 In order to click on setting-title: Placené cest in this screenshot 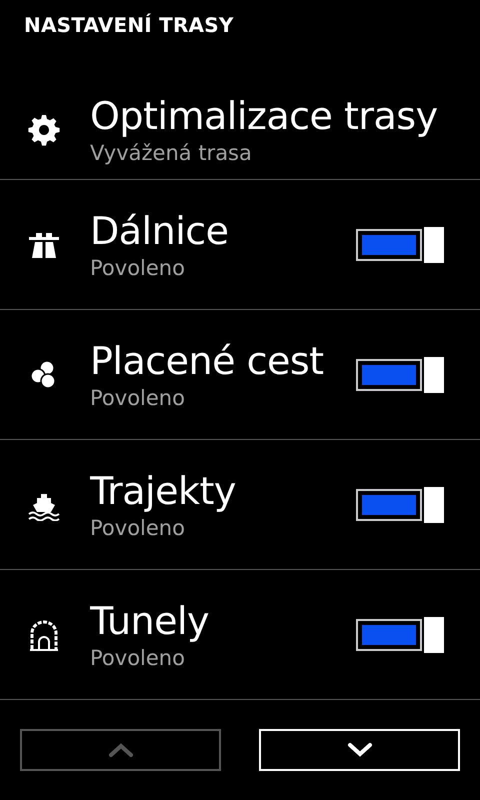, I will do `click(207, 361)`.